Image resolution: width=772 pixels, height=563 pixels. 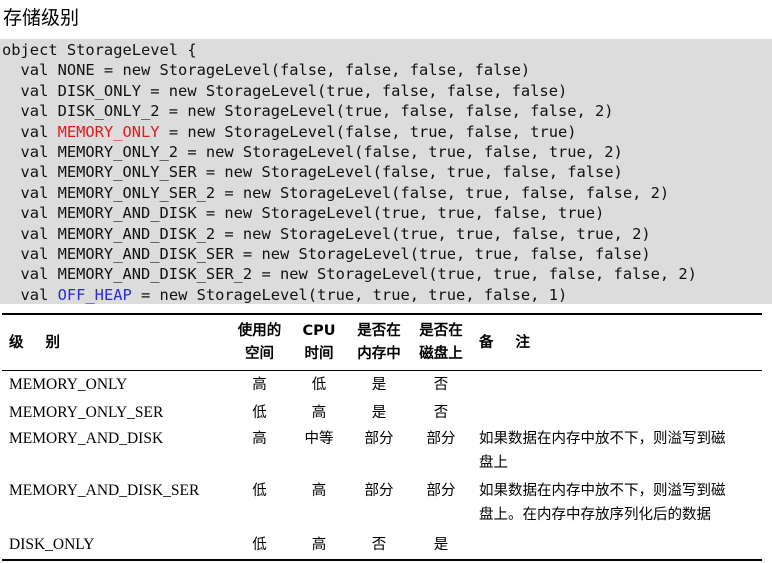 What do you see at coordinates (319, 331) in the screenshot?
I see `header-cpu-line1: CPU` at bounding box center [319, 331].